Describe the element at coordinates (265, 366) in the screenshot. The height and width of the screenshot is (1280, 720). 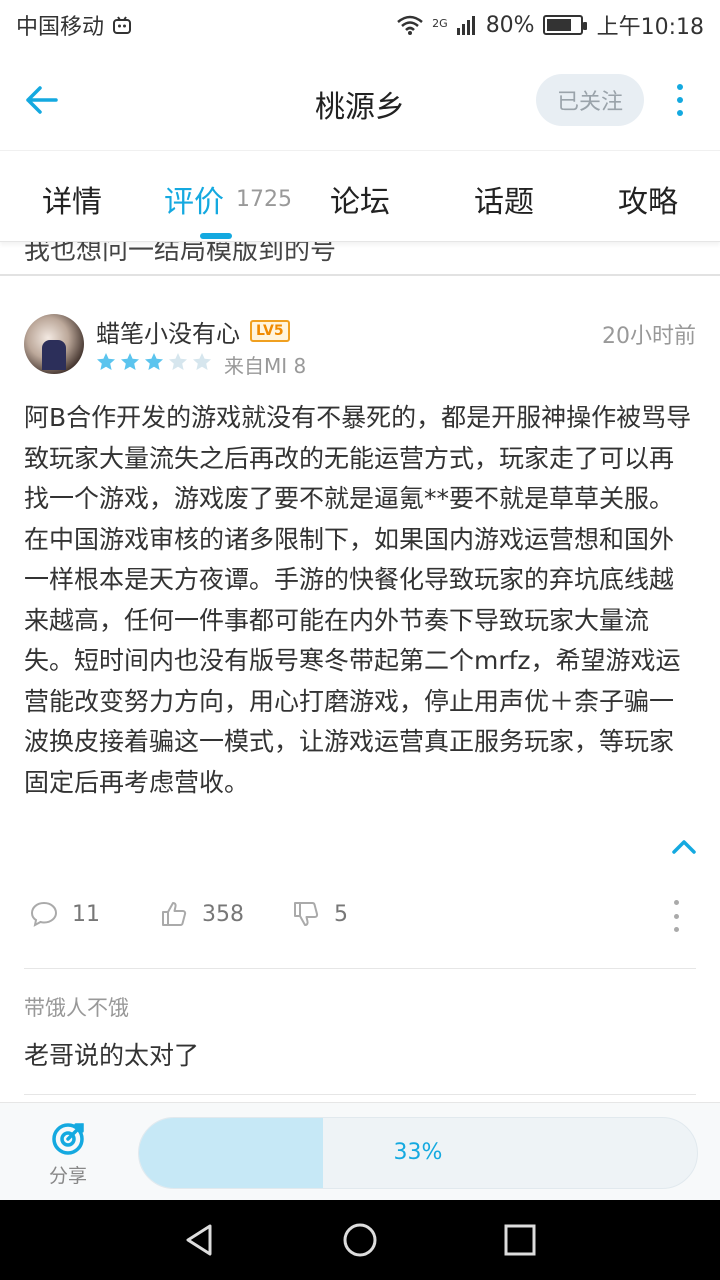
I see `device-label: 来自MI 8` at that location.